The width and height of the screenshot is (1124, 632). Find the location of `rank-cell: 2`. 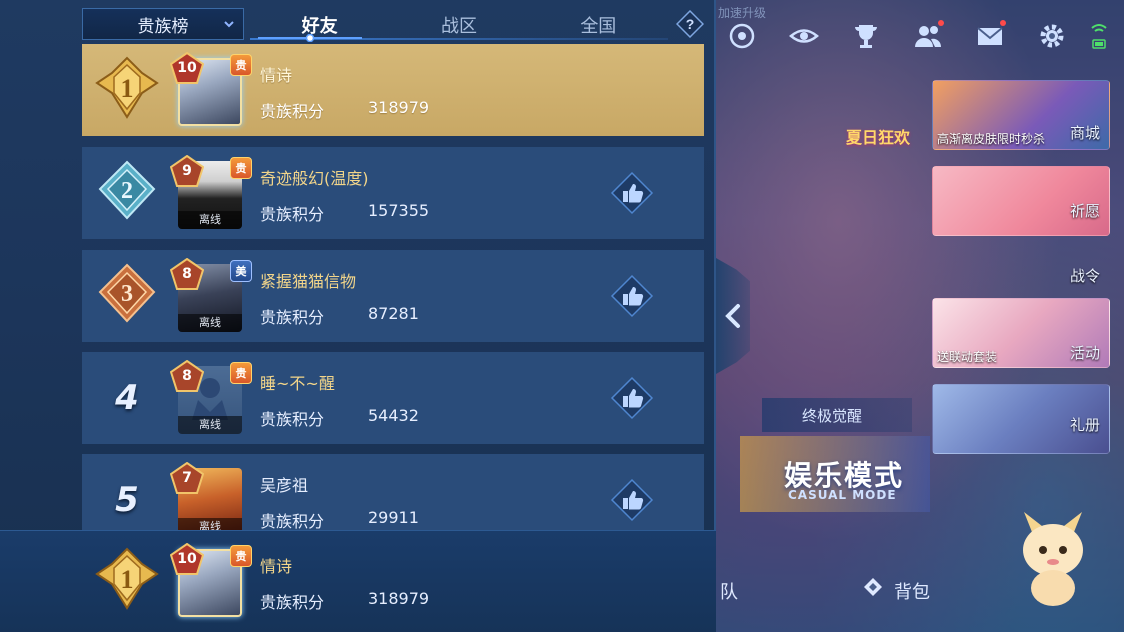

rank-cell: 2 is located at coordinates (127, 193).